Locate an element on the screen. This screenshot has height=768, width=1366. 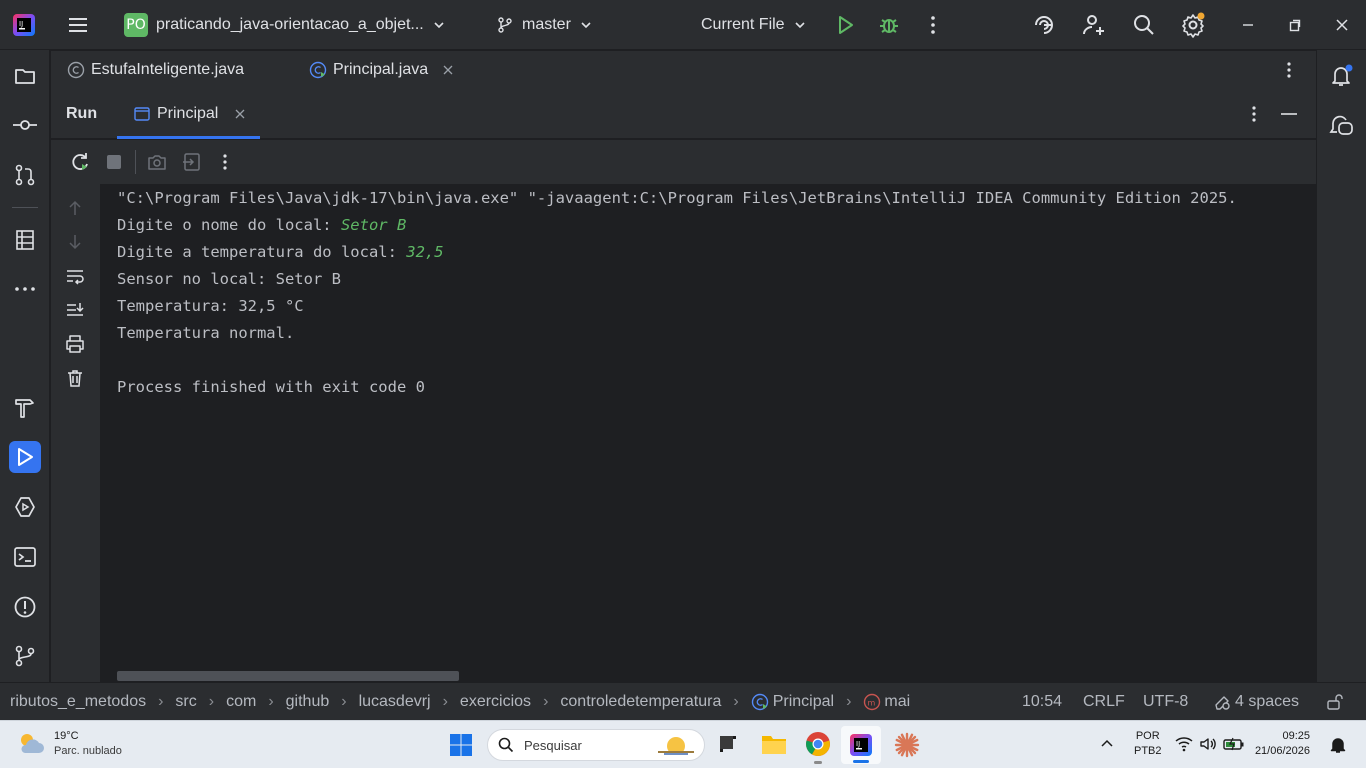
breadcrumb-item: ributos_e_metodos is located at coordinates (78, 702).